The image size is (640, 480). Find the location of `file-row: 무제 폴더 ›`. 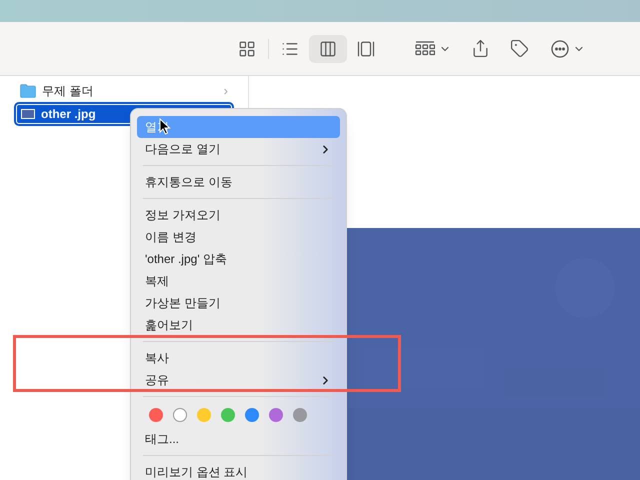

file-row: 무제 폴더 › is located at coordinates (124, 91).